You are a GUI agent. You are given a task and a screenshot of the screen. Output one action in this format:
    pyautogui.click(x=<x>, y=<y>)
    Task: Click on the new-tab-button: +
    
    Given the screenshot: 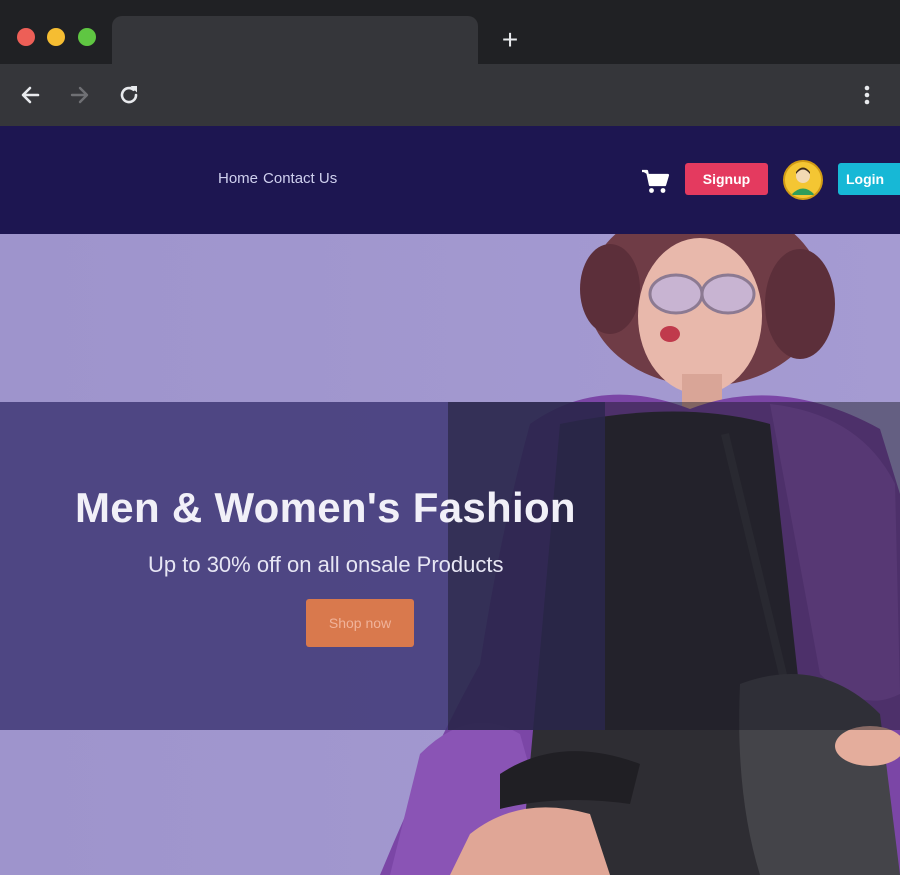 What is the action you would take?
    pyautogui.click(x=510, y=40)
    